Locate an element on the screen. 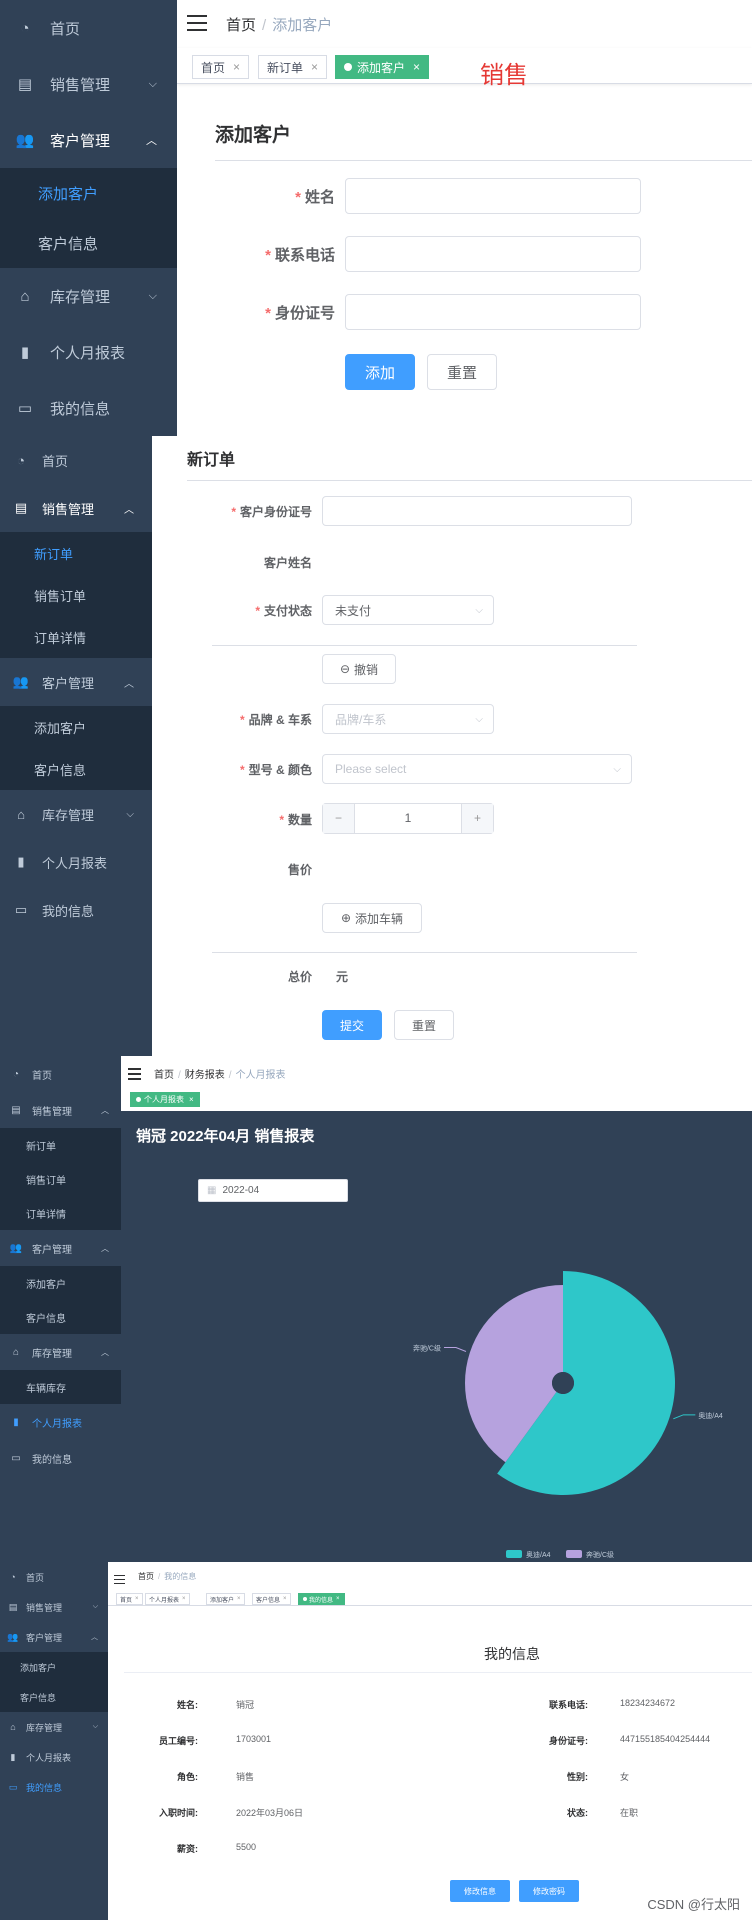 This screenshot has width=752, height=1920. id-card-icon: ▭ is located at coordinates (25, 408).